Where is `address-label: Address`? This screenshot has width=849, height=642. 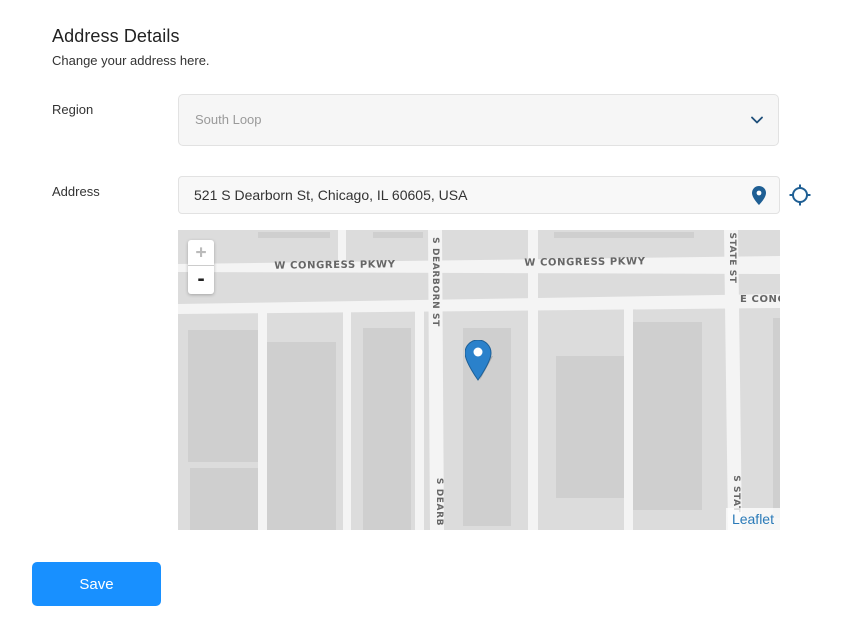 address-label: Address is located at coordinates (76, 191).